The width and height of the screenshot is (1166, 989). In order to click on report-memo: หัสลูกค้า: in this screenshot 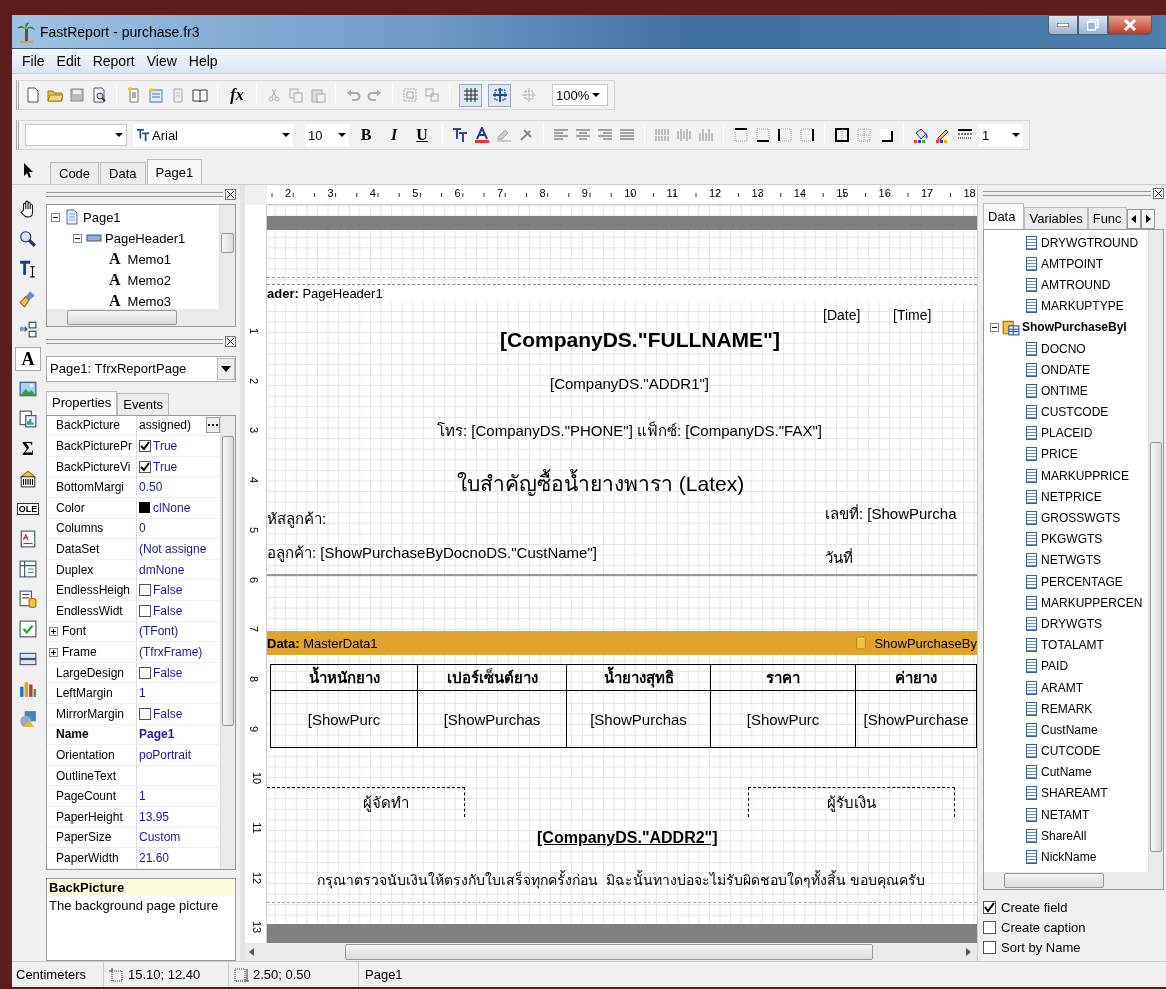, I will do `click(297, 519)`.